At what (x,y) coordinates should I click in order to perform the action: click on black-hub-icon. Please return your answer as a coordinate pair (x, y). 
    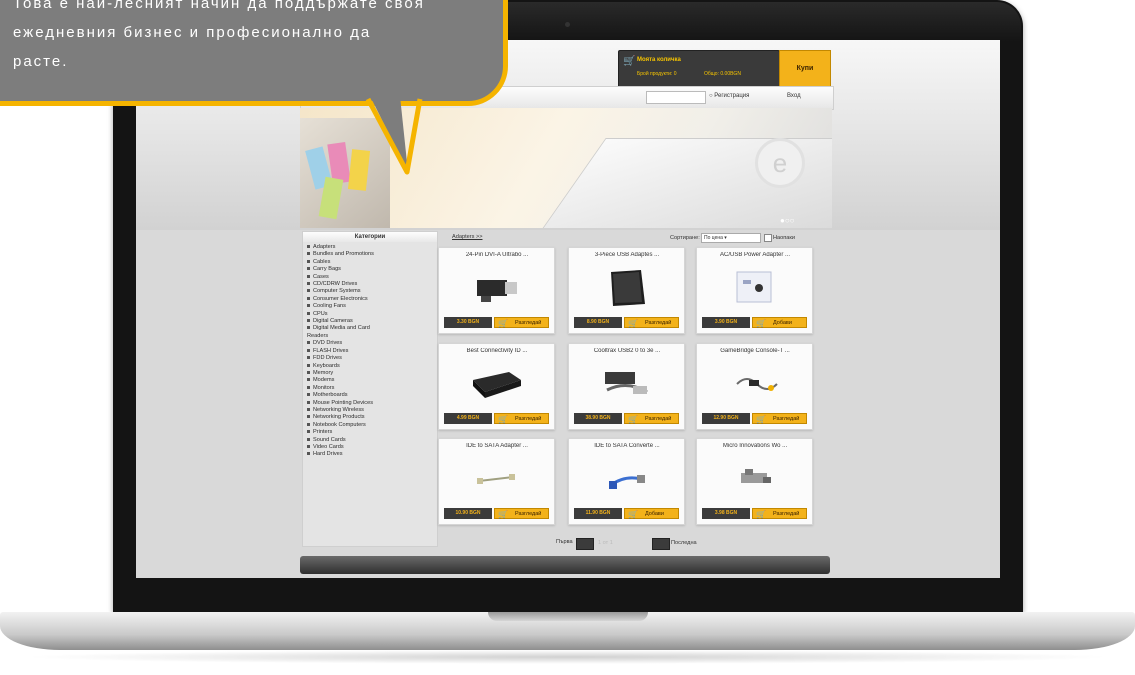
    Looking at the image, I should click on (496, 383).